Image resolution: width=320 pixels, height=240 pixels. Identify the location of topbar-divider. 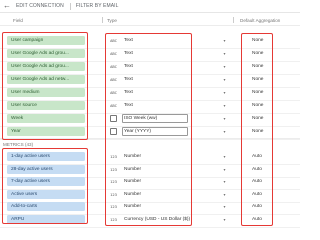
(70, 6).